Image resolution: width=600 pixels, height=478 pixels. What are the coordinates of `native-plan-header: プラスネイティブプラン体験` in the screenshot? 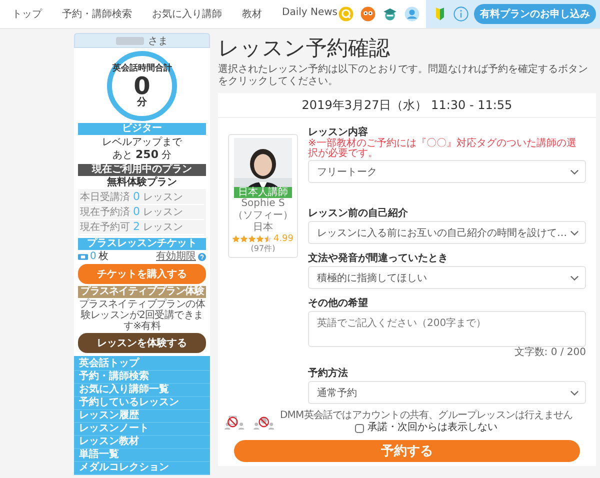 It's located at (142, 292).